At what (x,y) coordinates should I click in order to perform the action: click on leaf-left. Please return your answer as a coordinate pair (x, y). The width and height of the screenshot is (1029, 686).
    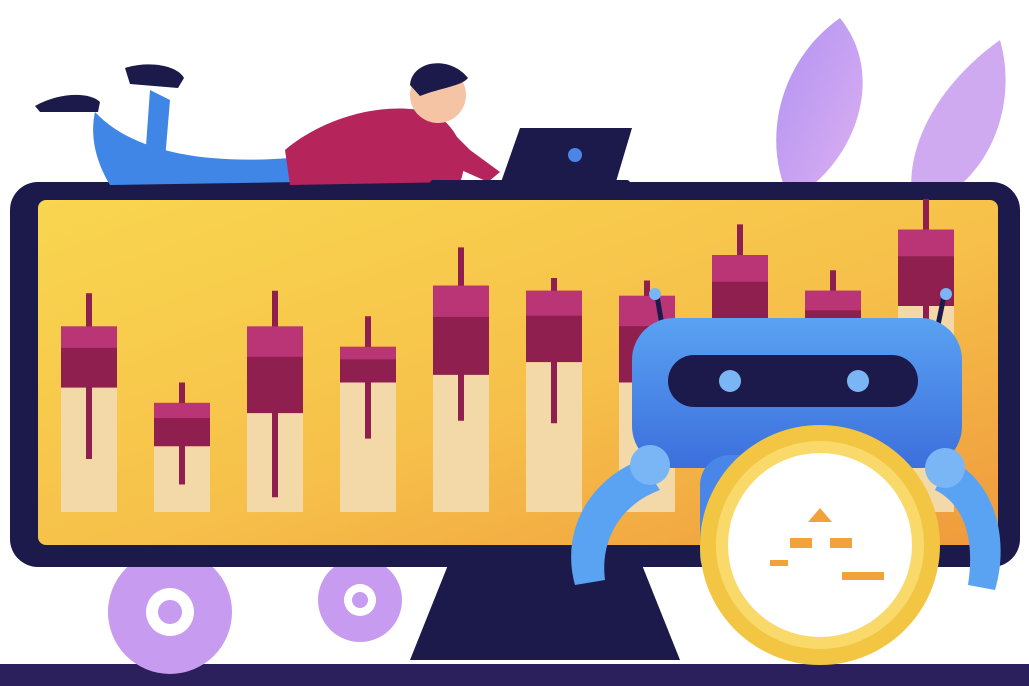
    Looking at the image, I should click on (819, 109).